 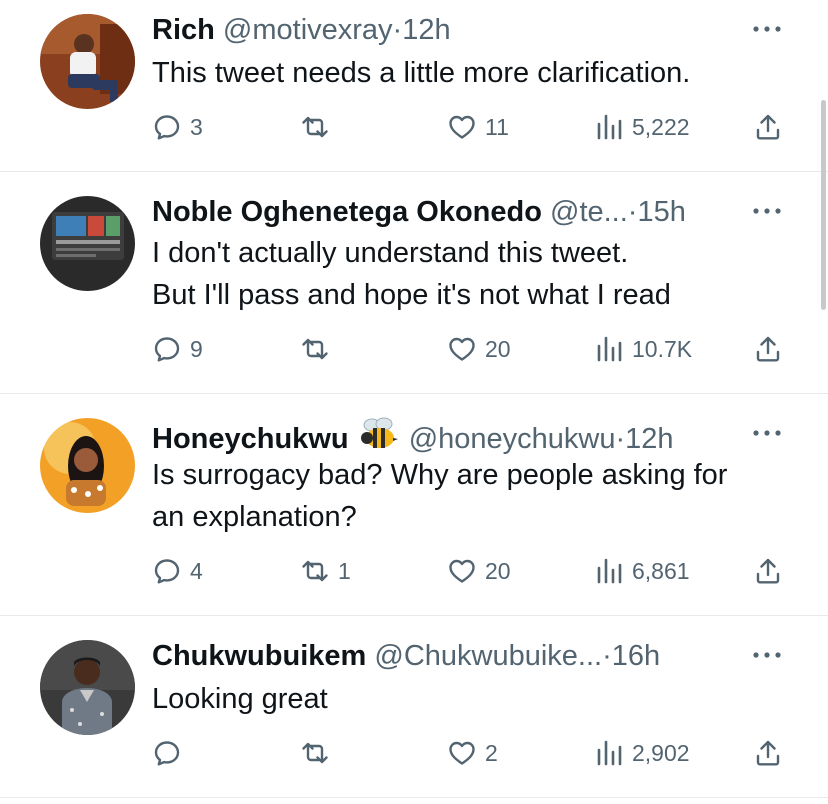 I want to click on tweet-header: Rich @motivexray·12h, so click(x=455, y=30).